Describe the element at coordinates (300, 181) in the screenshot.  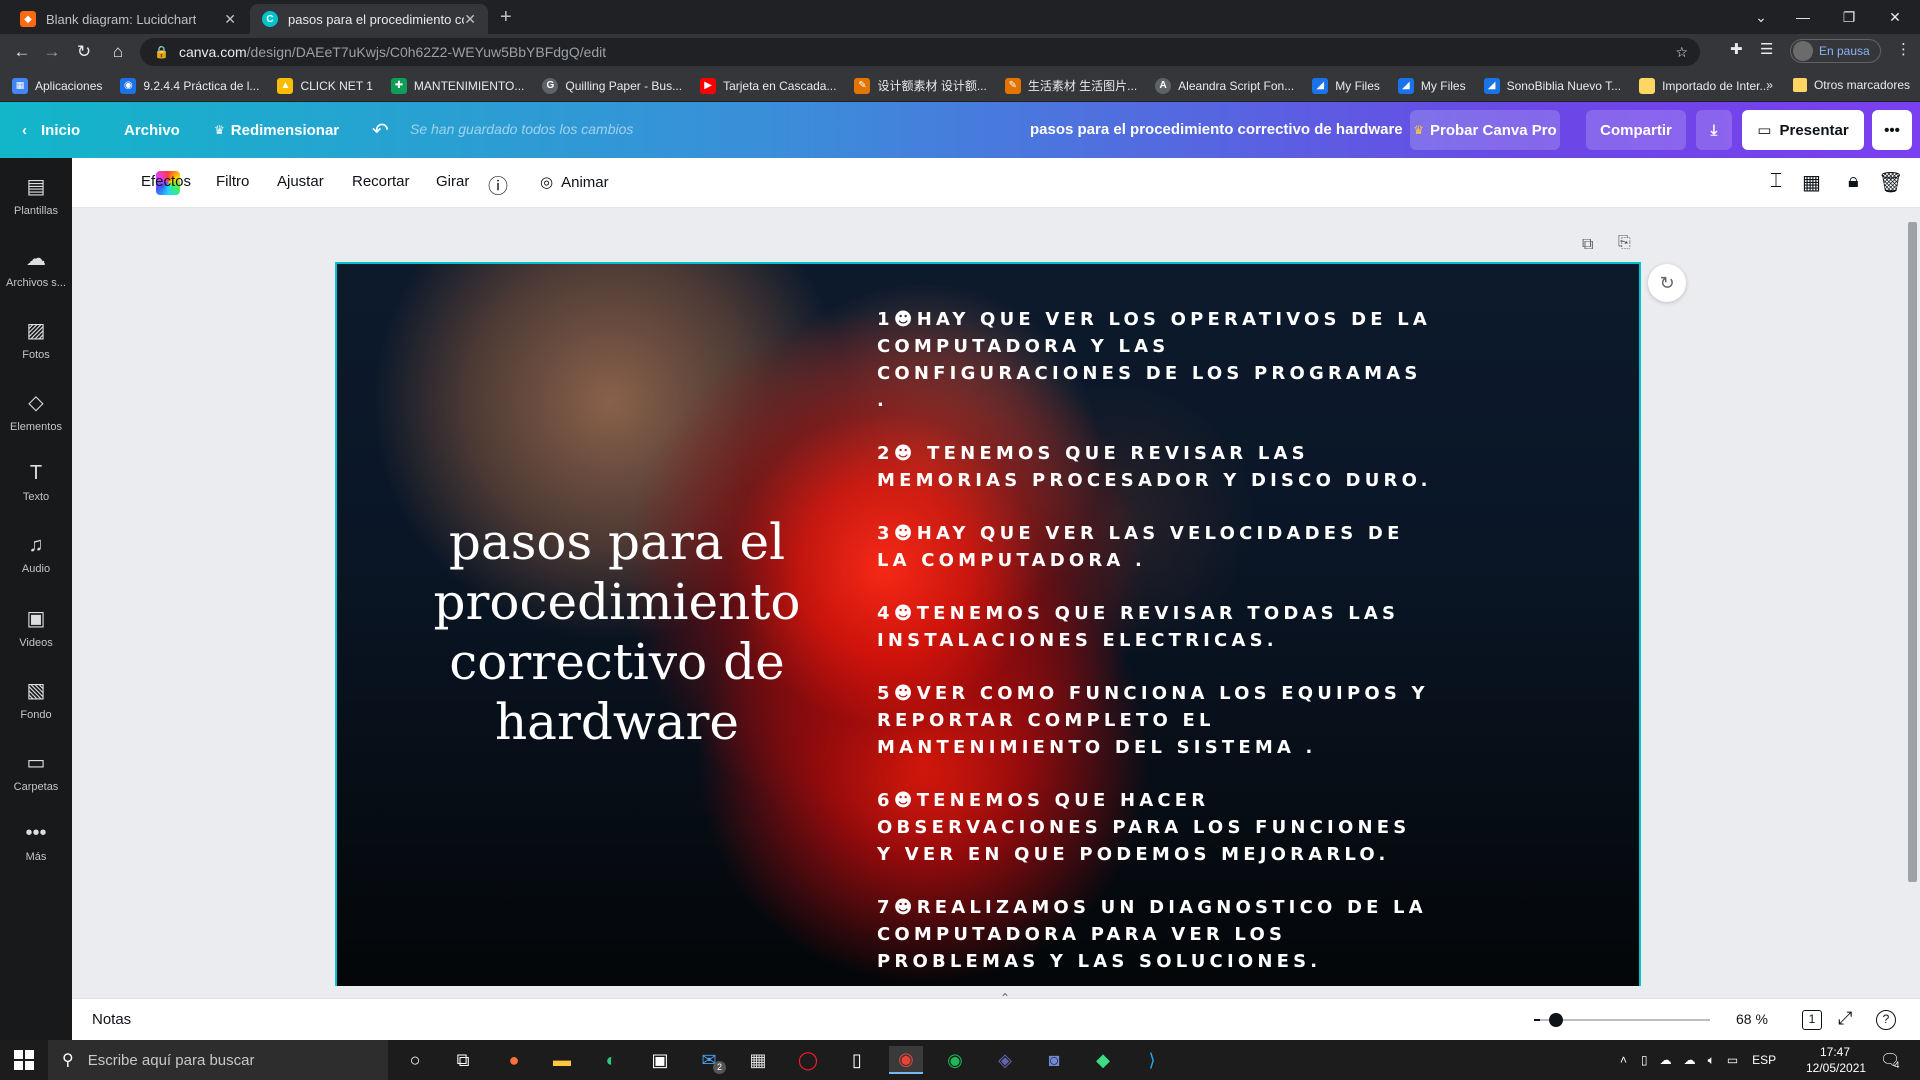
I see `adjust-button: Ajustar` at that location.